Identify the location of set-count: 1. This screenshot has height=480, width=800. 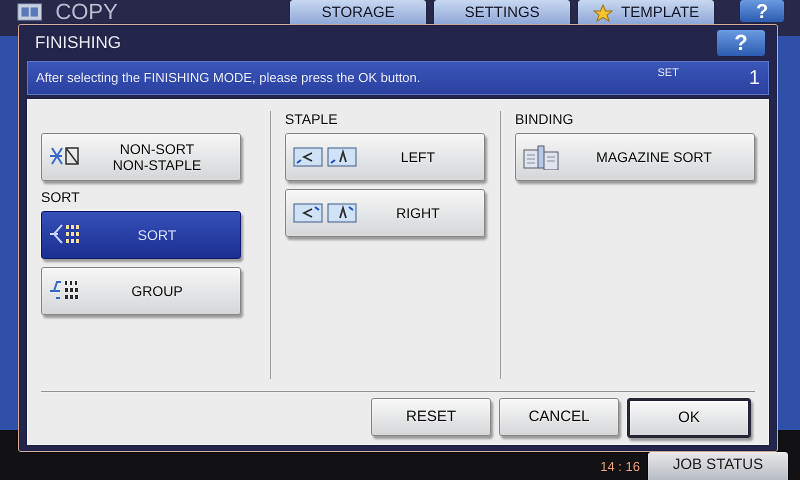
(754, 78).